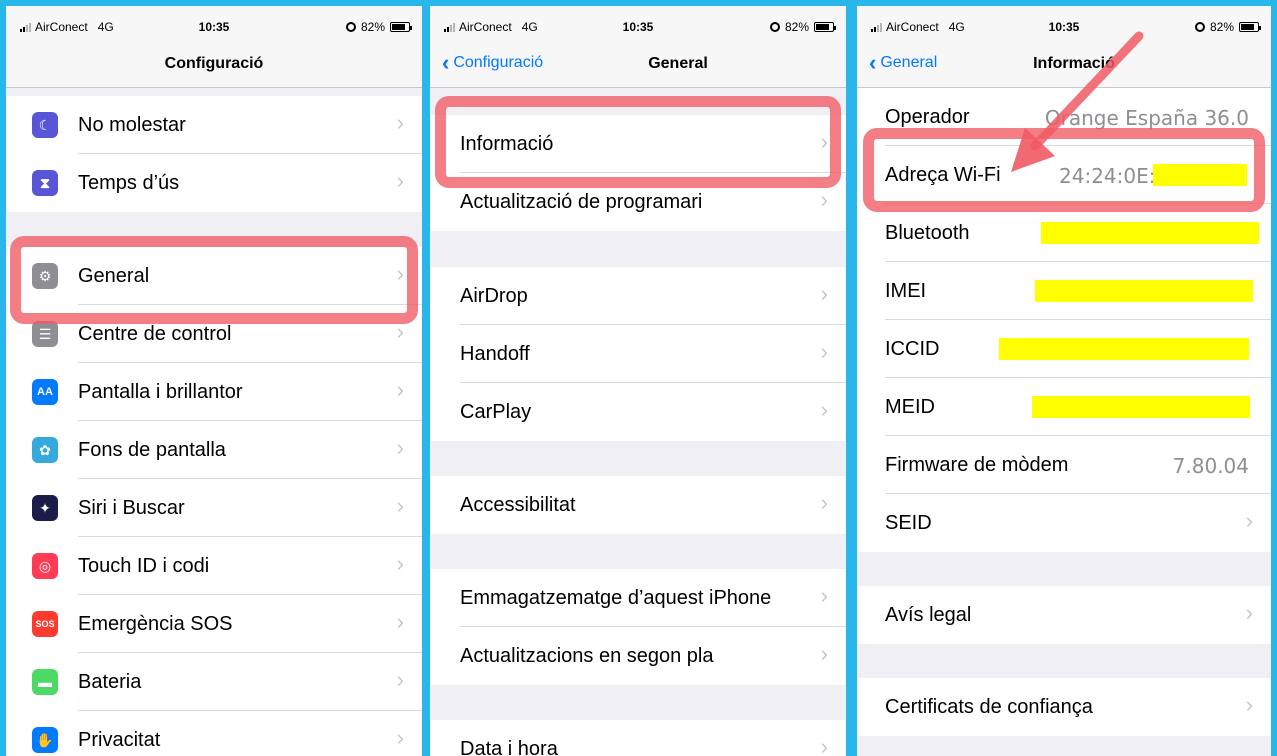 This screenshot has width=1277, height=756. I want to click on row-label: Emergència SOS, so click(155, 624).